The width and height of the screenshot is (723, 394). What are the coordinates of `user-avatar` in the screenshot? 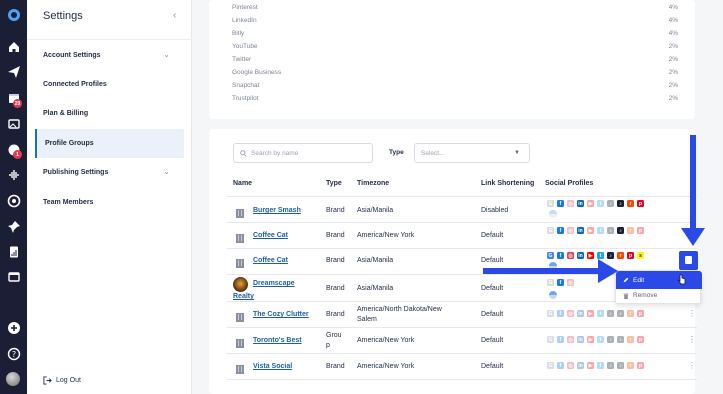 It's located at (13, 379).